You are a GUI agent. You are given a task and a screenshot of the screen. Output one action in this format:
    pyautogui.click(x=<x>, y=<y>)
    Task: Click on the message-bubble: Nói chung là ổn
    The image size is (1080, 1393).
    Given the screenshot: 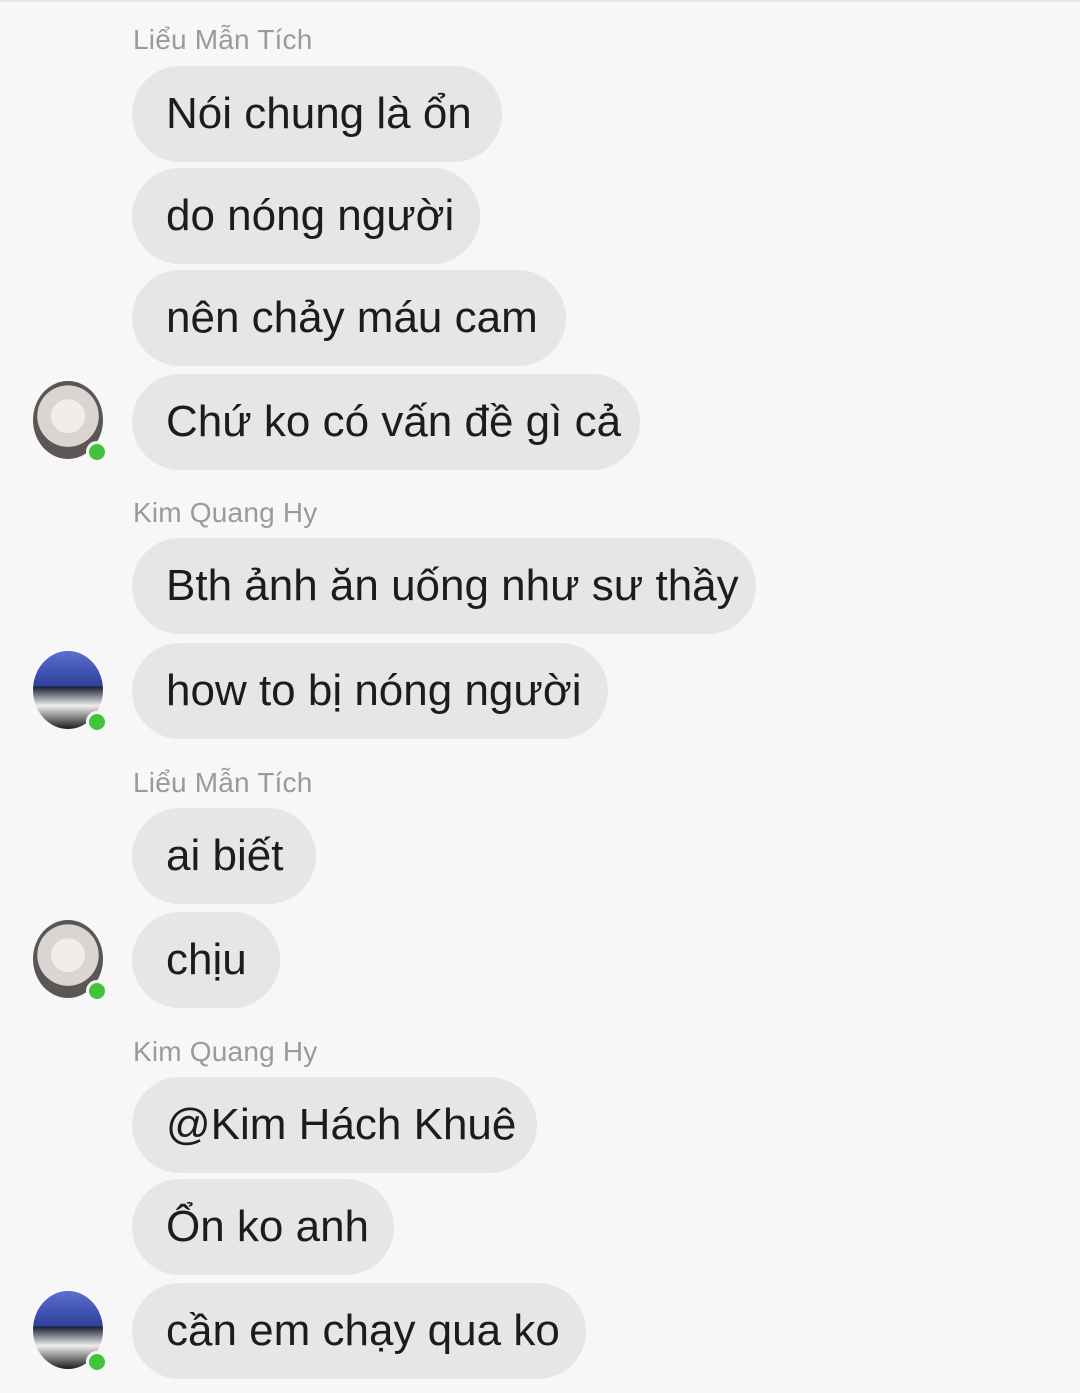 What is the action you would take?
    pyautogui.click(x=317, y=114)
    